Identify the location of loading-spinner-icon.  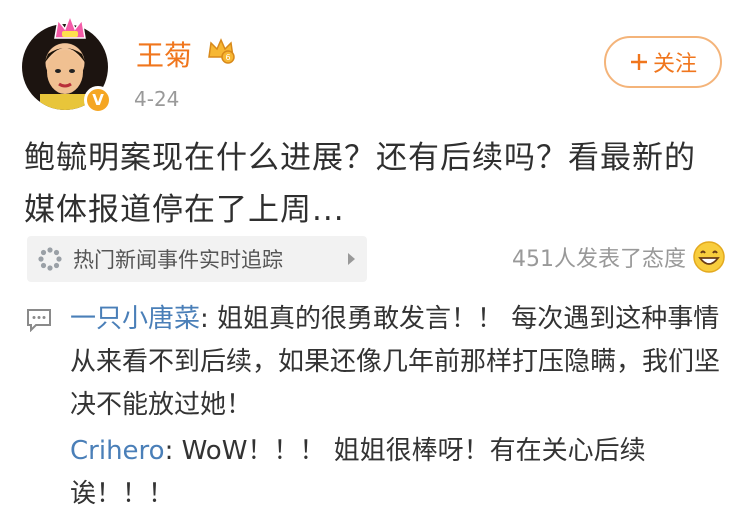
(50, 259).